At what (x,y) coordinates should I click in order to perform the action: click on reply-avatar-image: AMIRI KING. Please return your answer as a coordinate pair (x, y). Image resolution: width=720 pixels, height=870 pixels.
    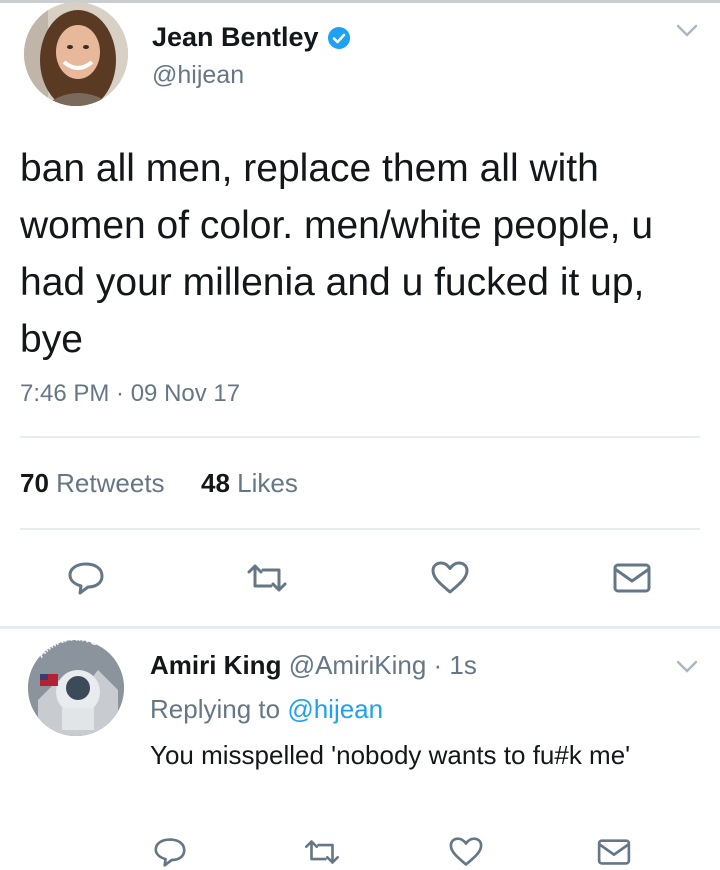
    Looking at the image, I should click on (76, 688).